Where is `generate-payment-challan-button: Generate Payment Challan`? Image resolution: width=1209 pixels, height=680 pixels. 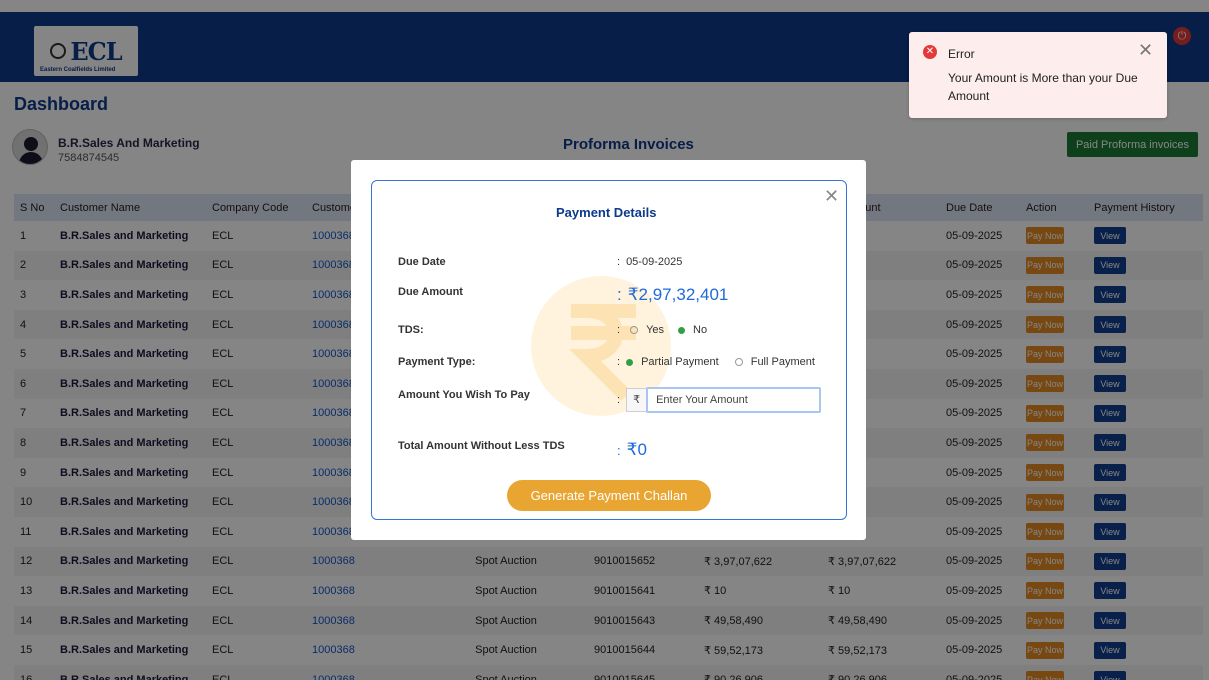
generate-payment-challan-button: Generate Payment Challan is located at coordinates (609, 495).